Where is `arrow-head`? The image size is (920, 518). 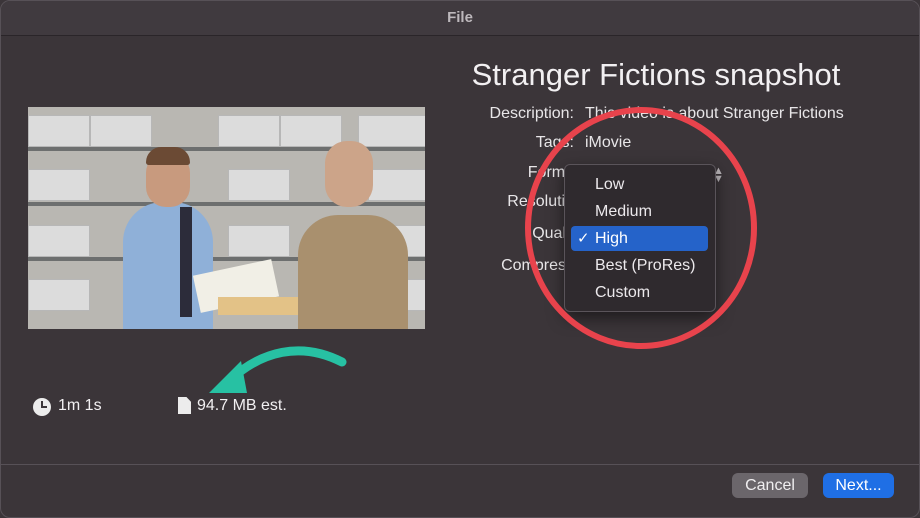
arrow-head is located at coordinates (228, 377).